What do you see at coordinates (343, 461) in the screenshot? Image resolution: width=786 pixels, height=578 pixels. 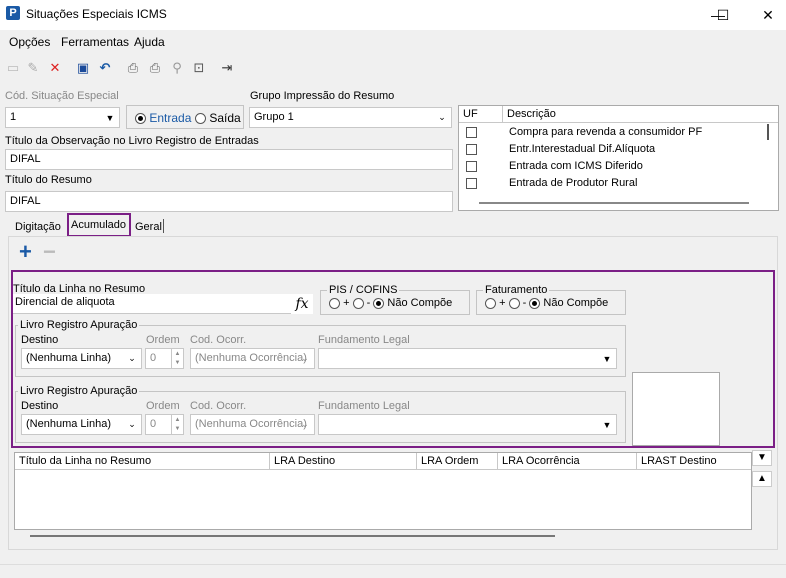 I see `col-lra-destino: LRA Destino` at bounding box center [343, 461].